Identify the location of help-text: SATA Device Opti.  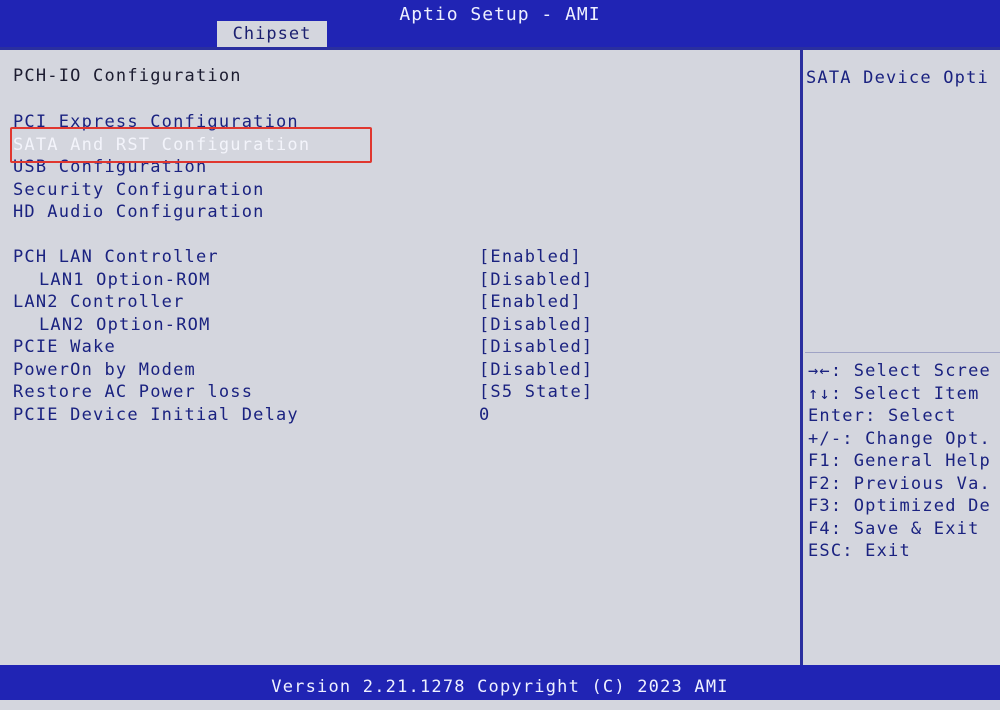
(897, 78).